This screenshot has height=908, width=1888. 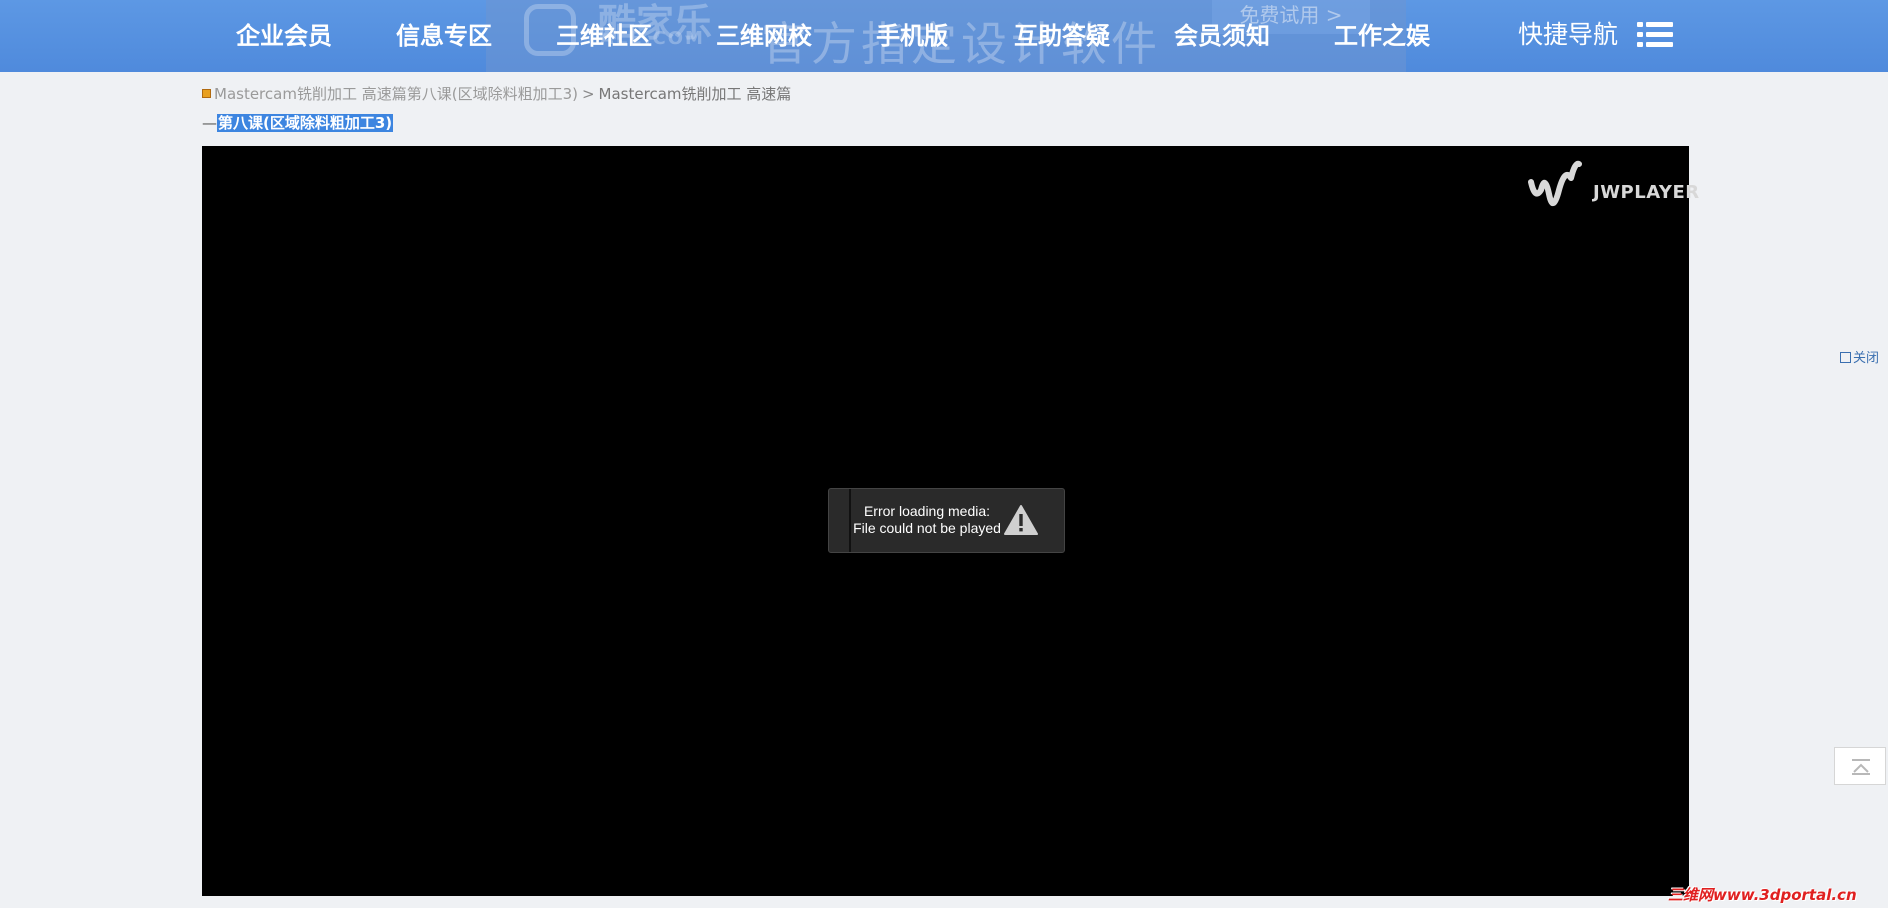 What do you see at coordinates (764, 36) in the screenshot?
I see `nav-item-3d-school: 三维网校` at bounding box center [764, 36].